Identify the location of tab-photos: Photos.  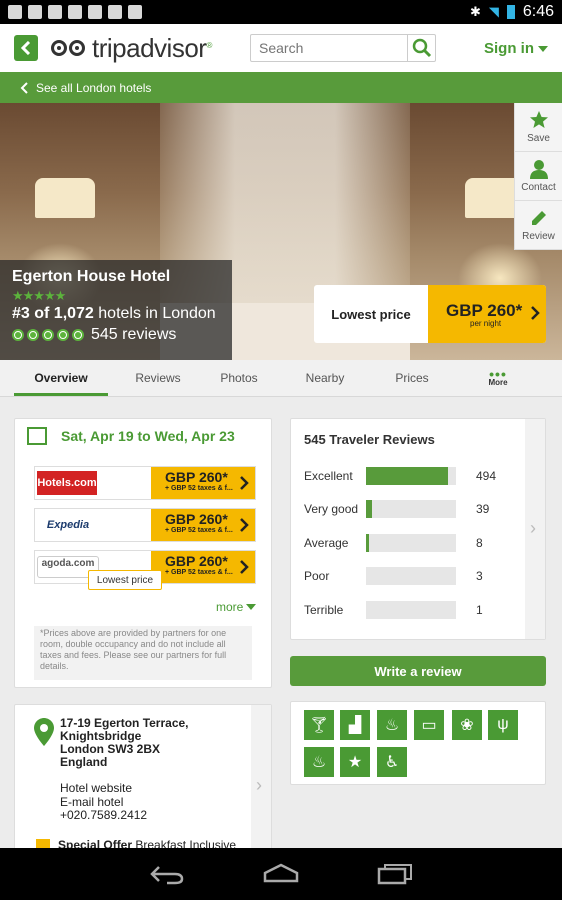
(239, 378).